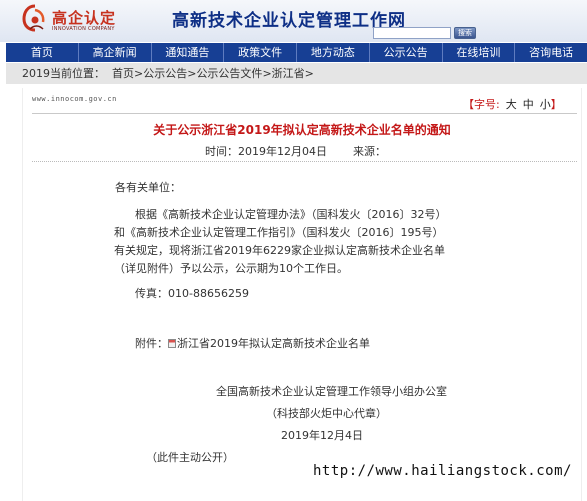 The height and width of the screenshot is (501, 587). What do you see at coordinates (291, 214) in the screenshot?
I see `body-line: 根据《高新技术企业认定管理办法》（国科发火〔2016〕32号）` at bounding box center [291, 214].